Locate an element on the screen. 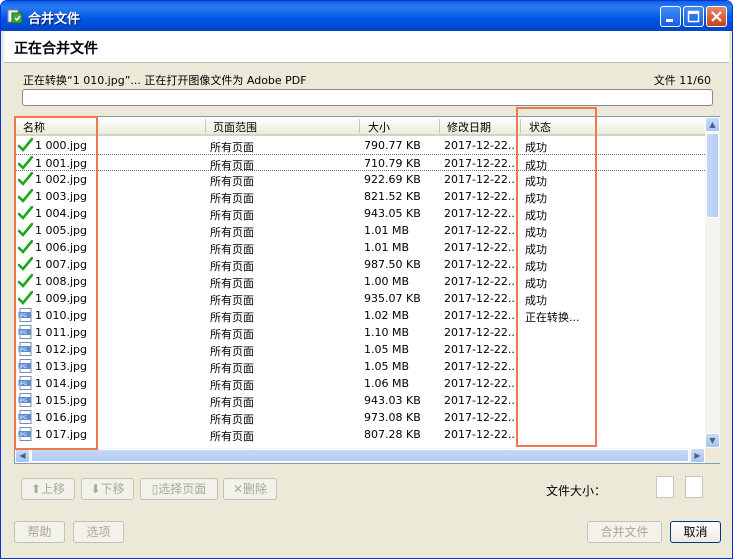 The width and height of the screenshot is (733, 559). title-bar: 合并文件 is located at coordinates (366, 16).